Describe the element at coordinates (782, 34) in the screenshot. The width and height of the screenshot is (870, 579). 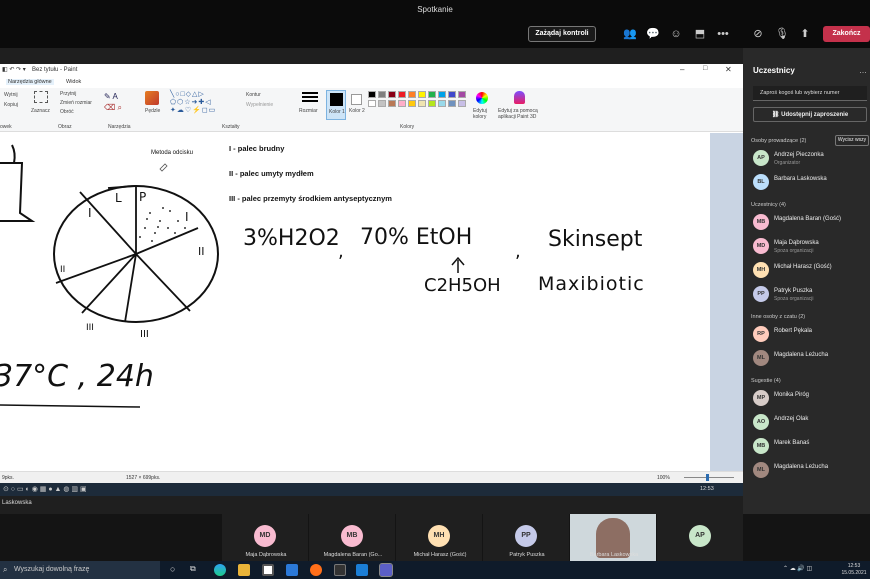
I see `mic-off-icon: 🎙` at that location.